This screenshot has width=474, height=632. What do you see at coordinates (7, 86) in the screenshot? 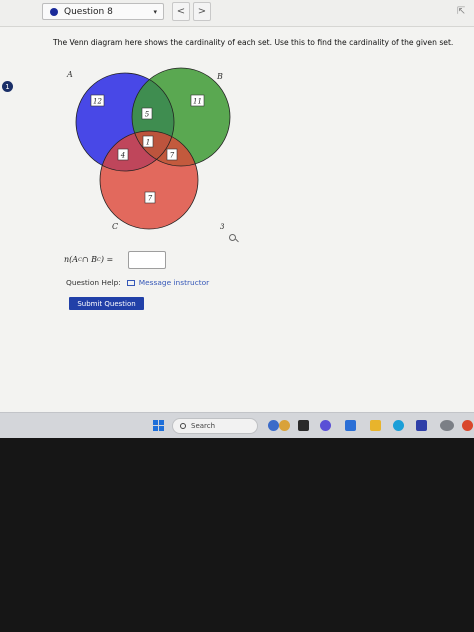
I see `side-step-badge: 1` at bounding box center [7, 86].